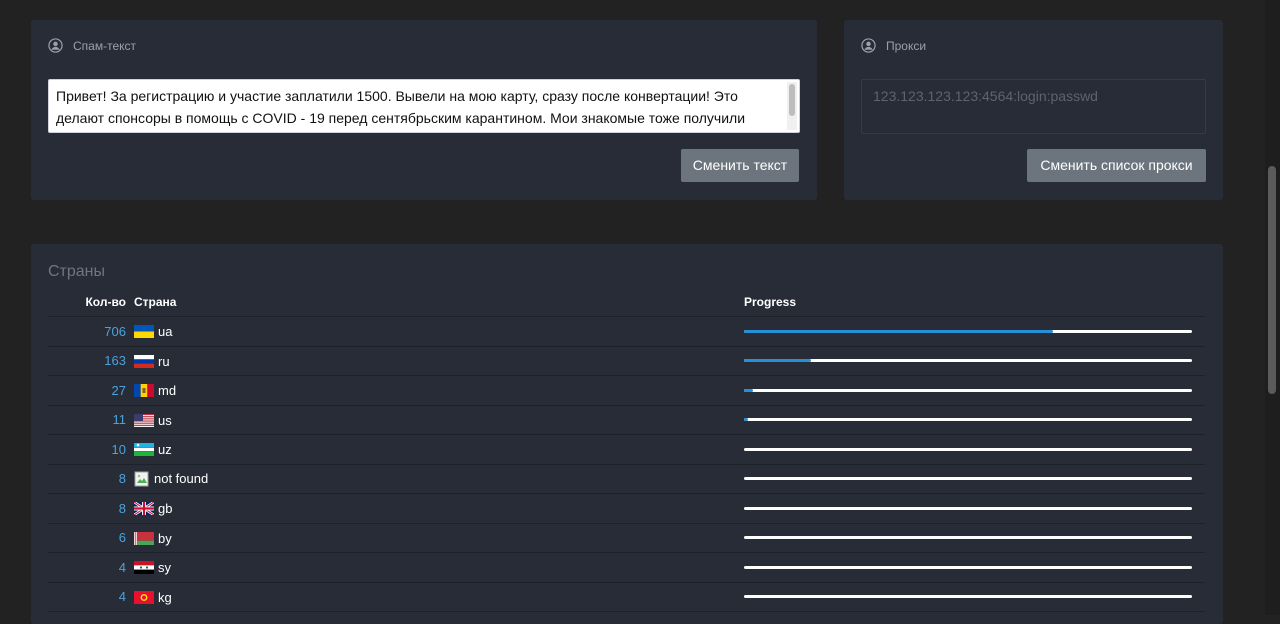 This screenshot has width=1280, height=624. I want to click on country-cell: by, so click(439, 538).